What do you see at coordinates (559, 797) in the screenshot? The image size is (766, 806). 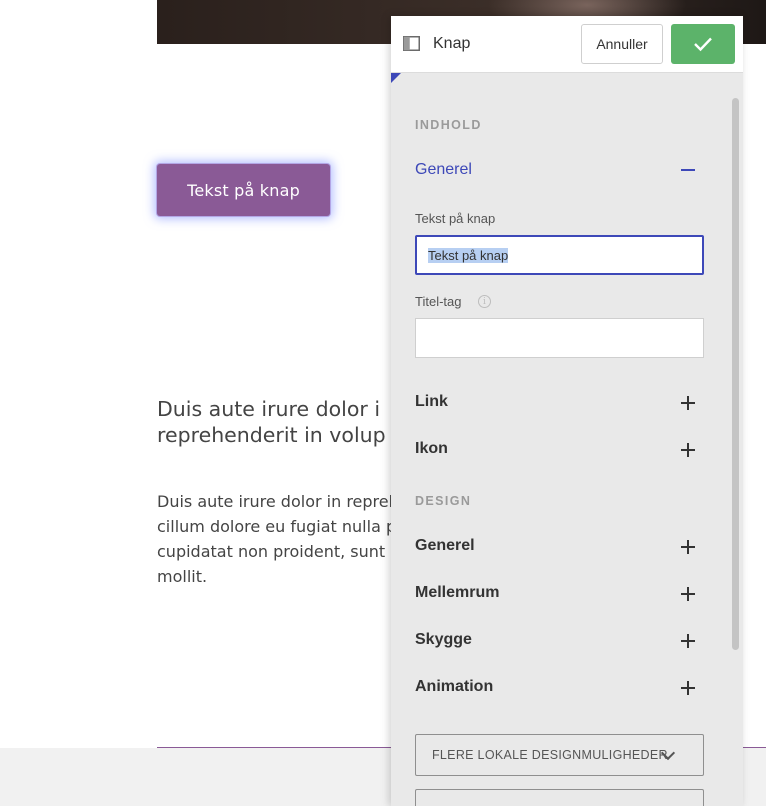 I see `next-control` at bounding box center [559, 797].